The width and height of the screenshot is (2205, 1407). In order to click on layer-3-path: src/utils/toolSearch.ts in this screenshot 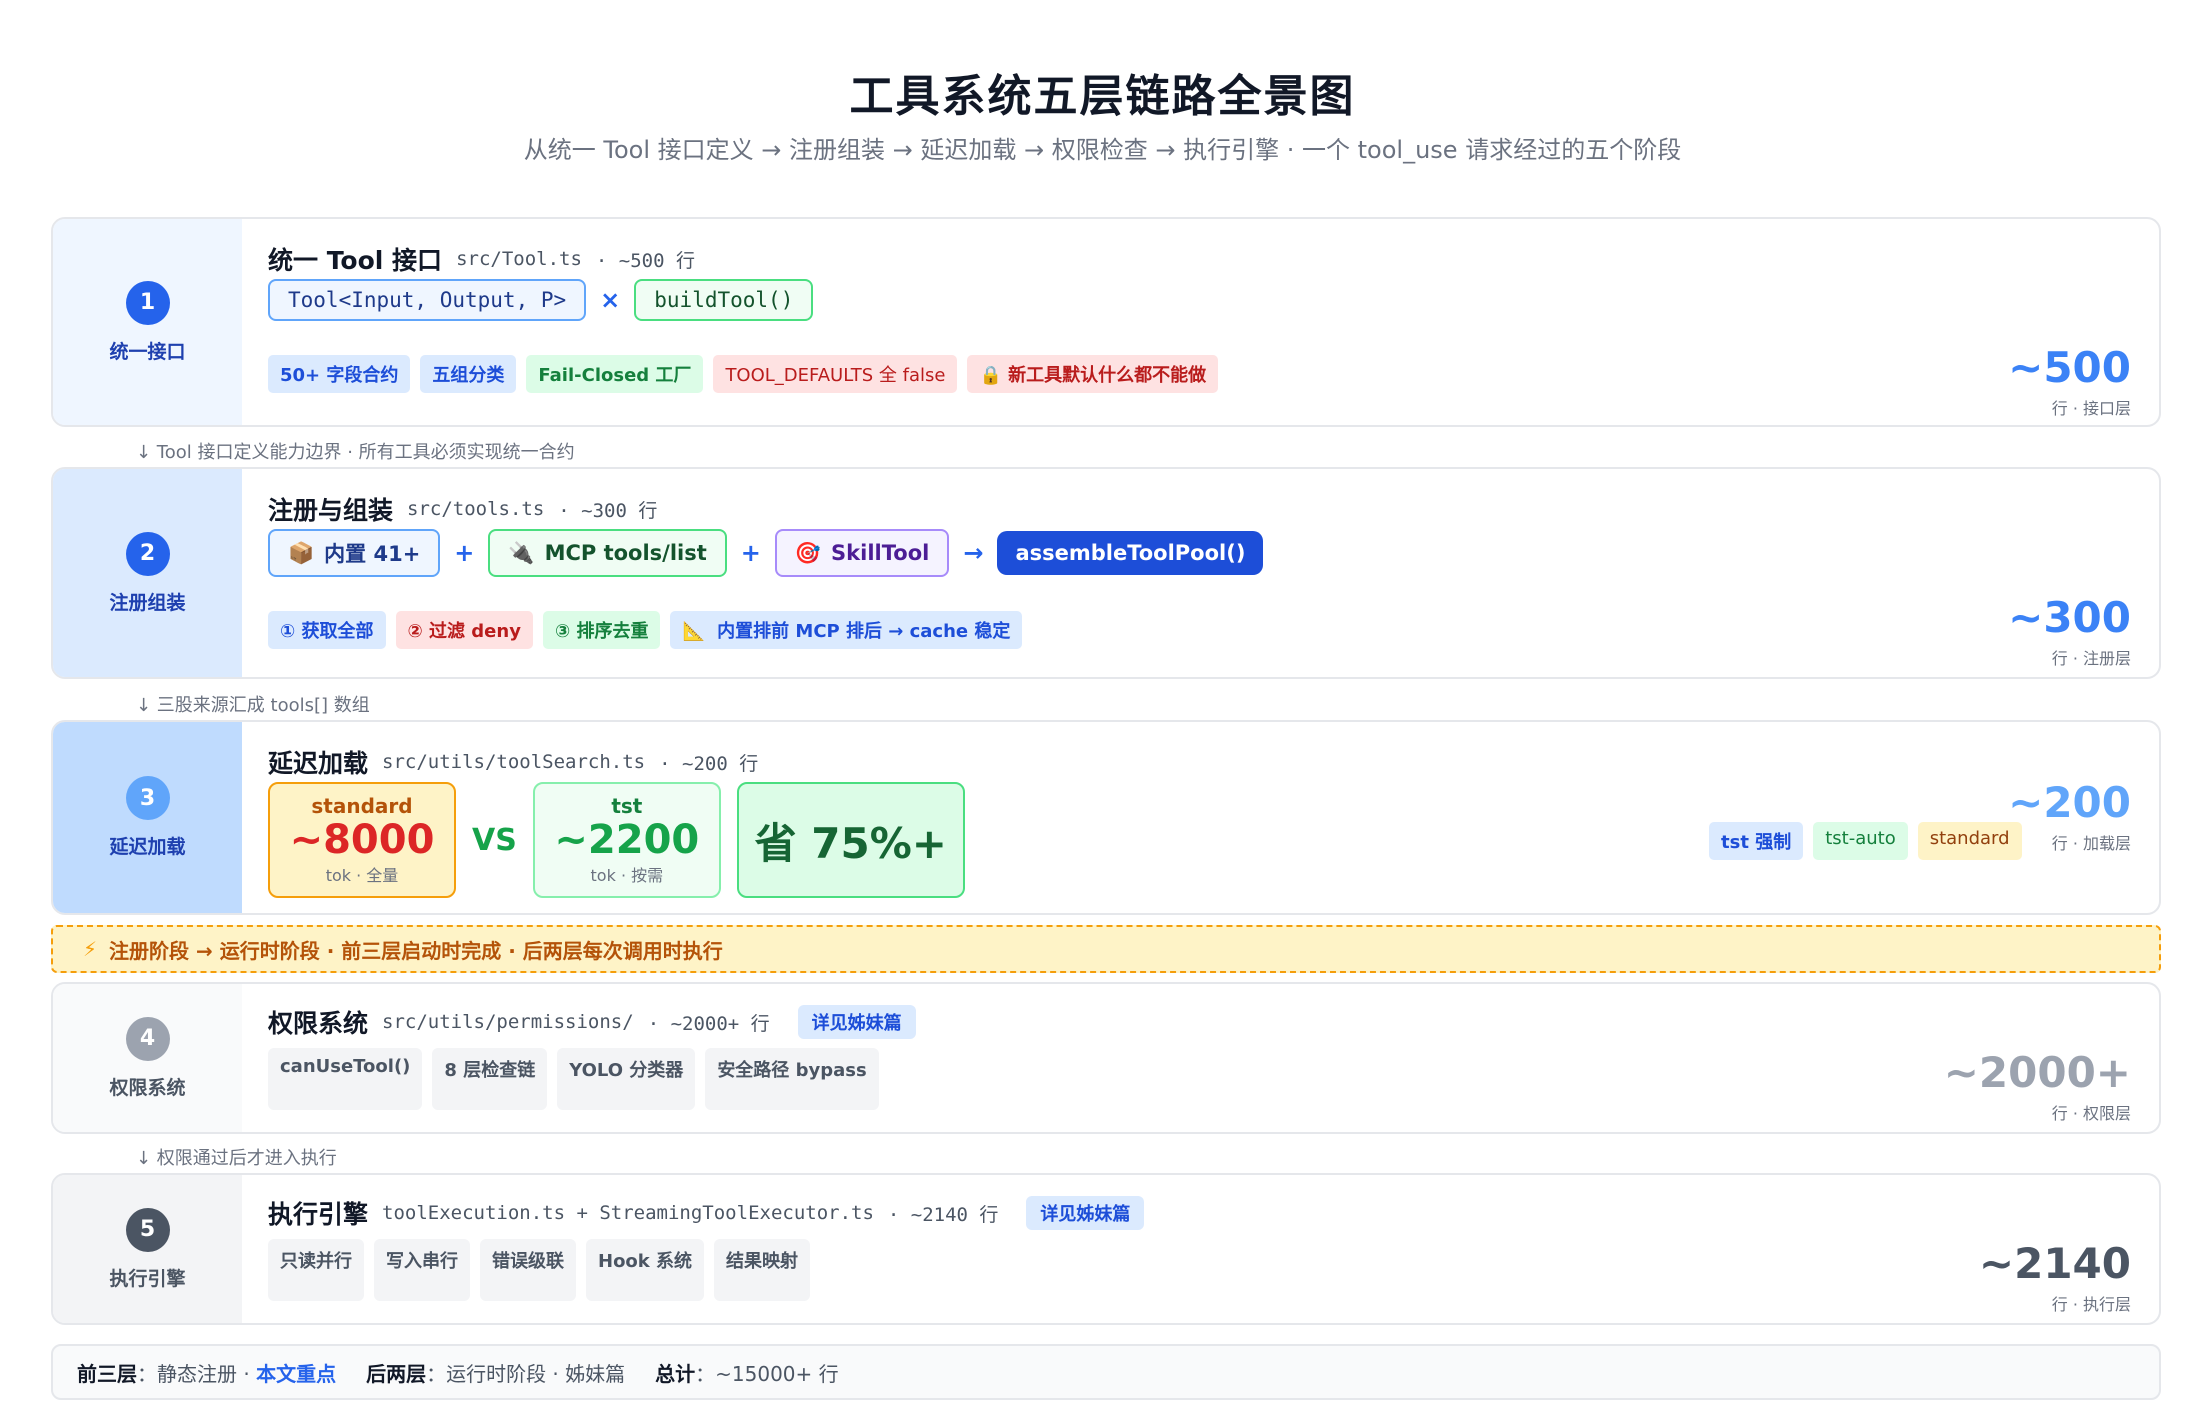, I will do `click(514, 762)`.